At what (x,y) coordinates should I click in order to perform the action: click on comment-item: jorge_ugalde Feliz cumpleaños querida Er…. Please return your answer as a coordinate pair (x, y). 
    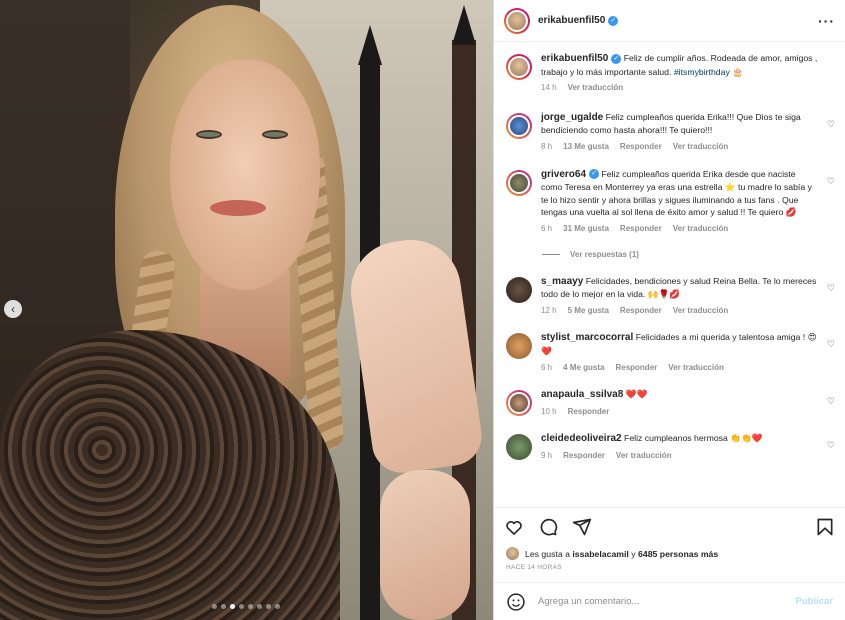
    Looking at the image, I should click on (669, 132).